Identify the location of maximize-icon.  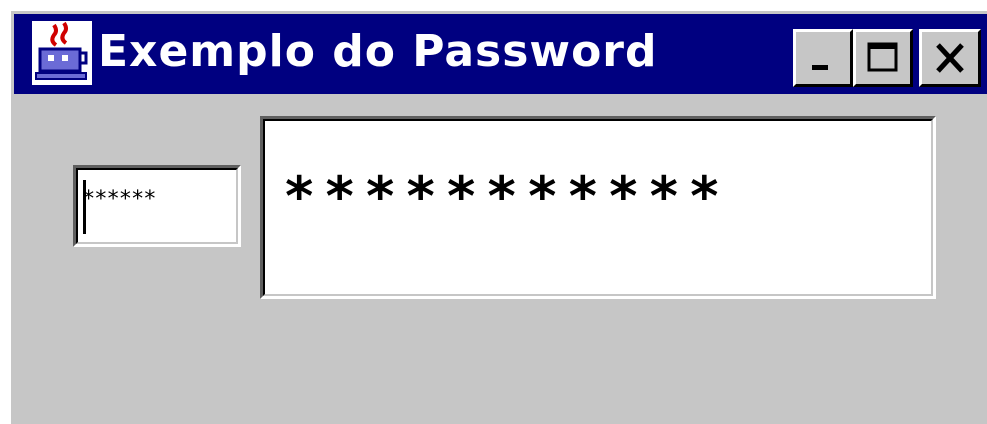
(882, 57).